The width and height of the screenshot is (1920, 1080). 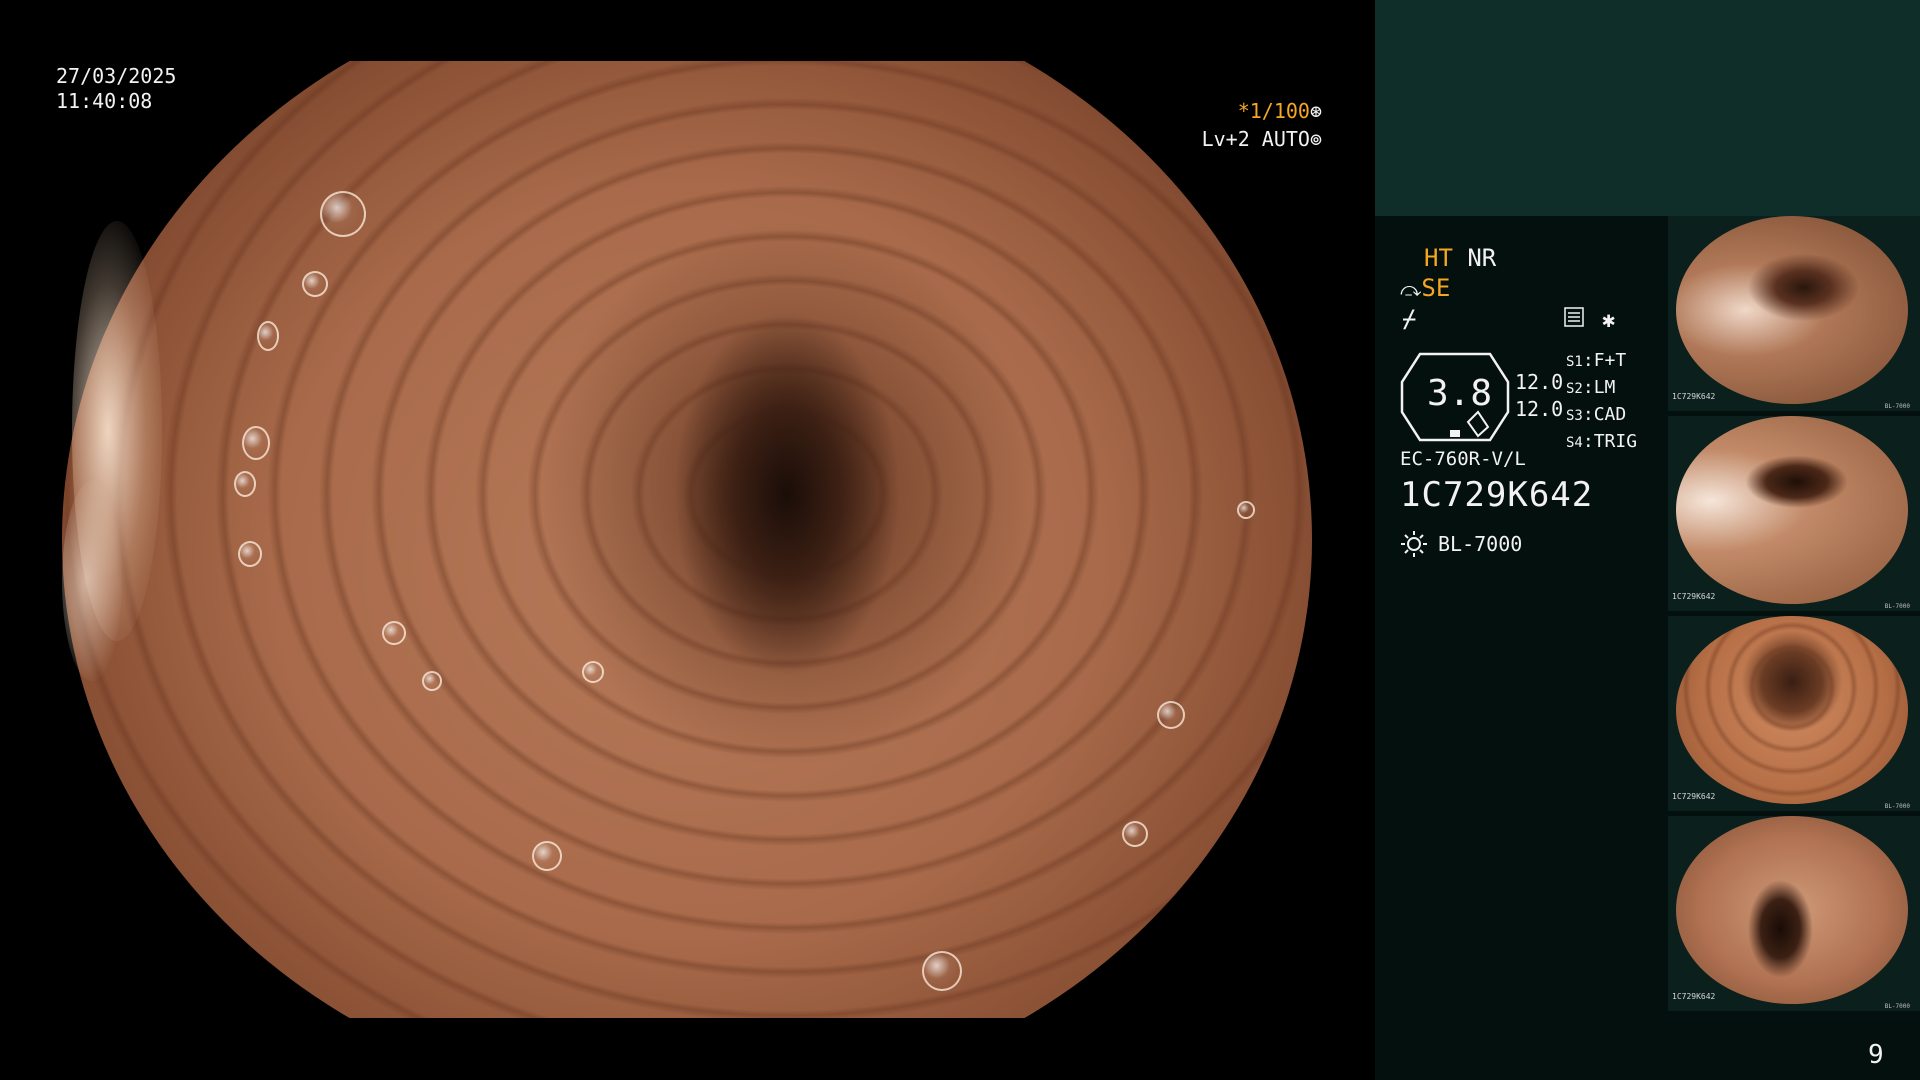 I want to click on shutter-icon: ⊛, so click(x=1315, y=111).